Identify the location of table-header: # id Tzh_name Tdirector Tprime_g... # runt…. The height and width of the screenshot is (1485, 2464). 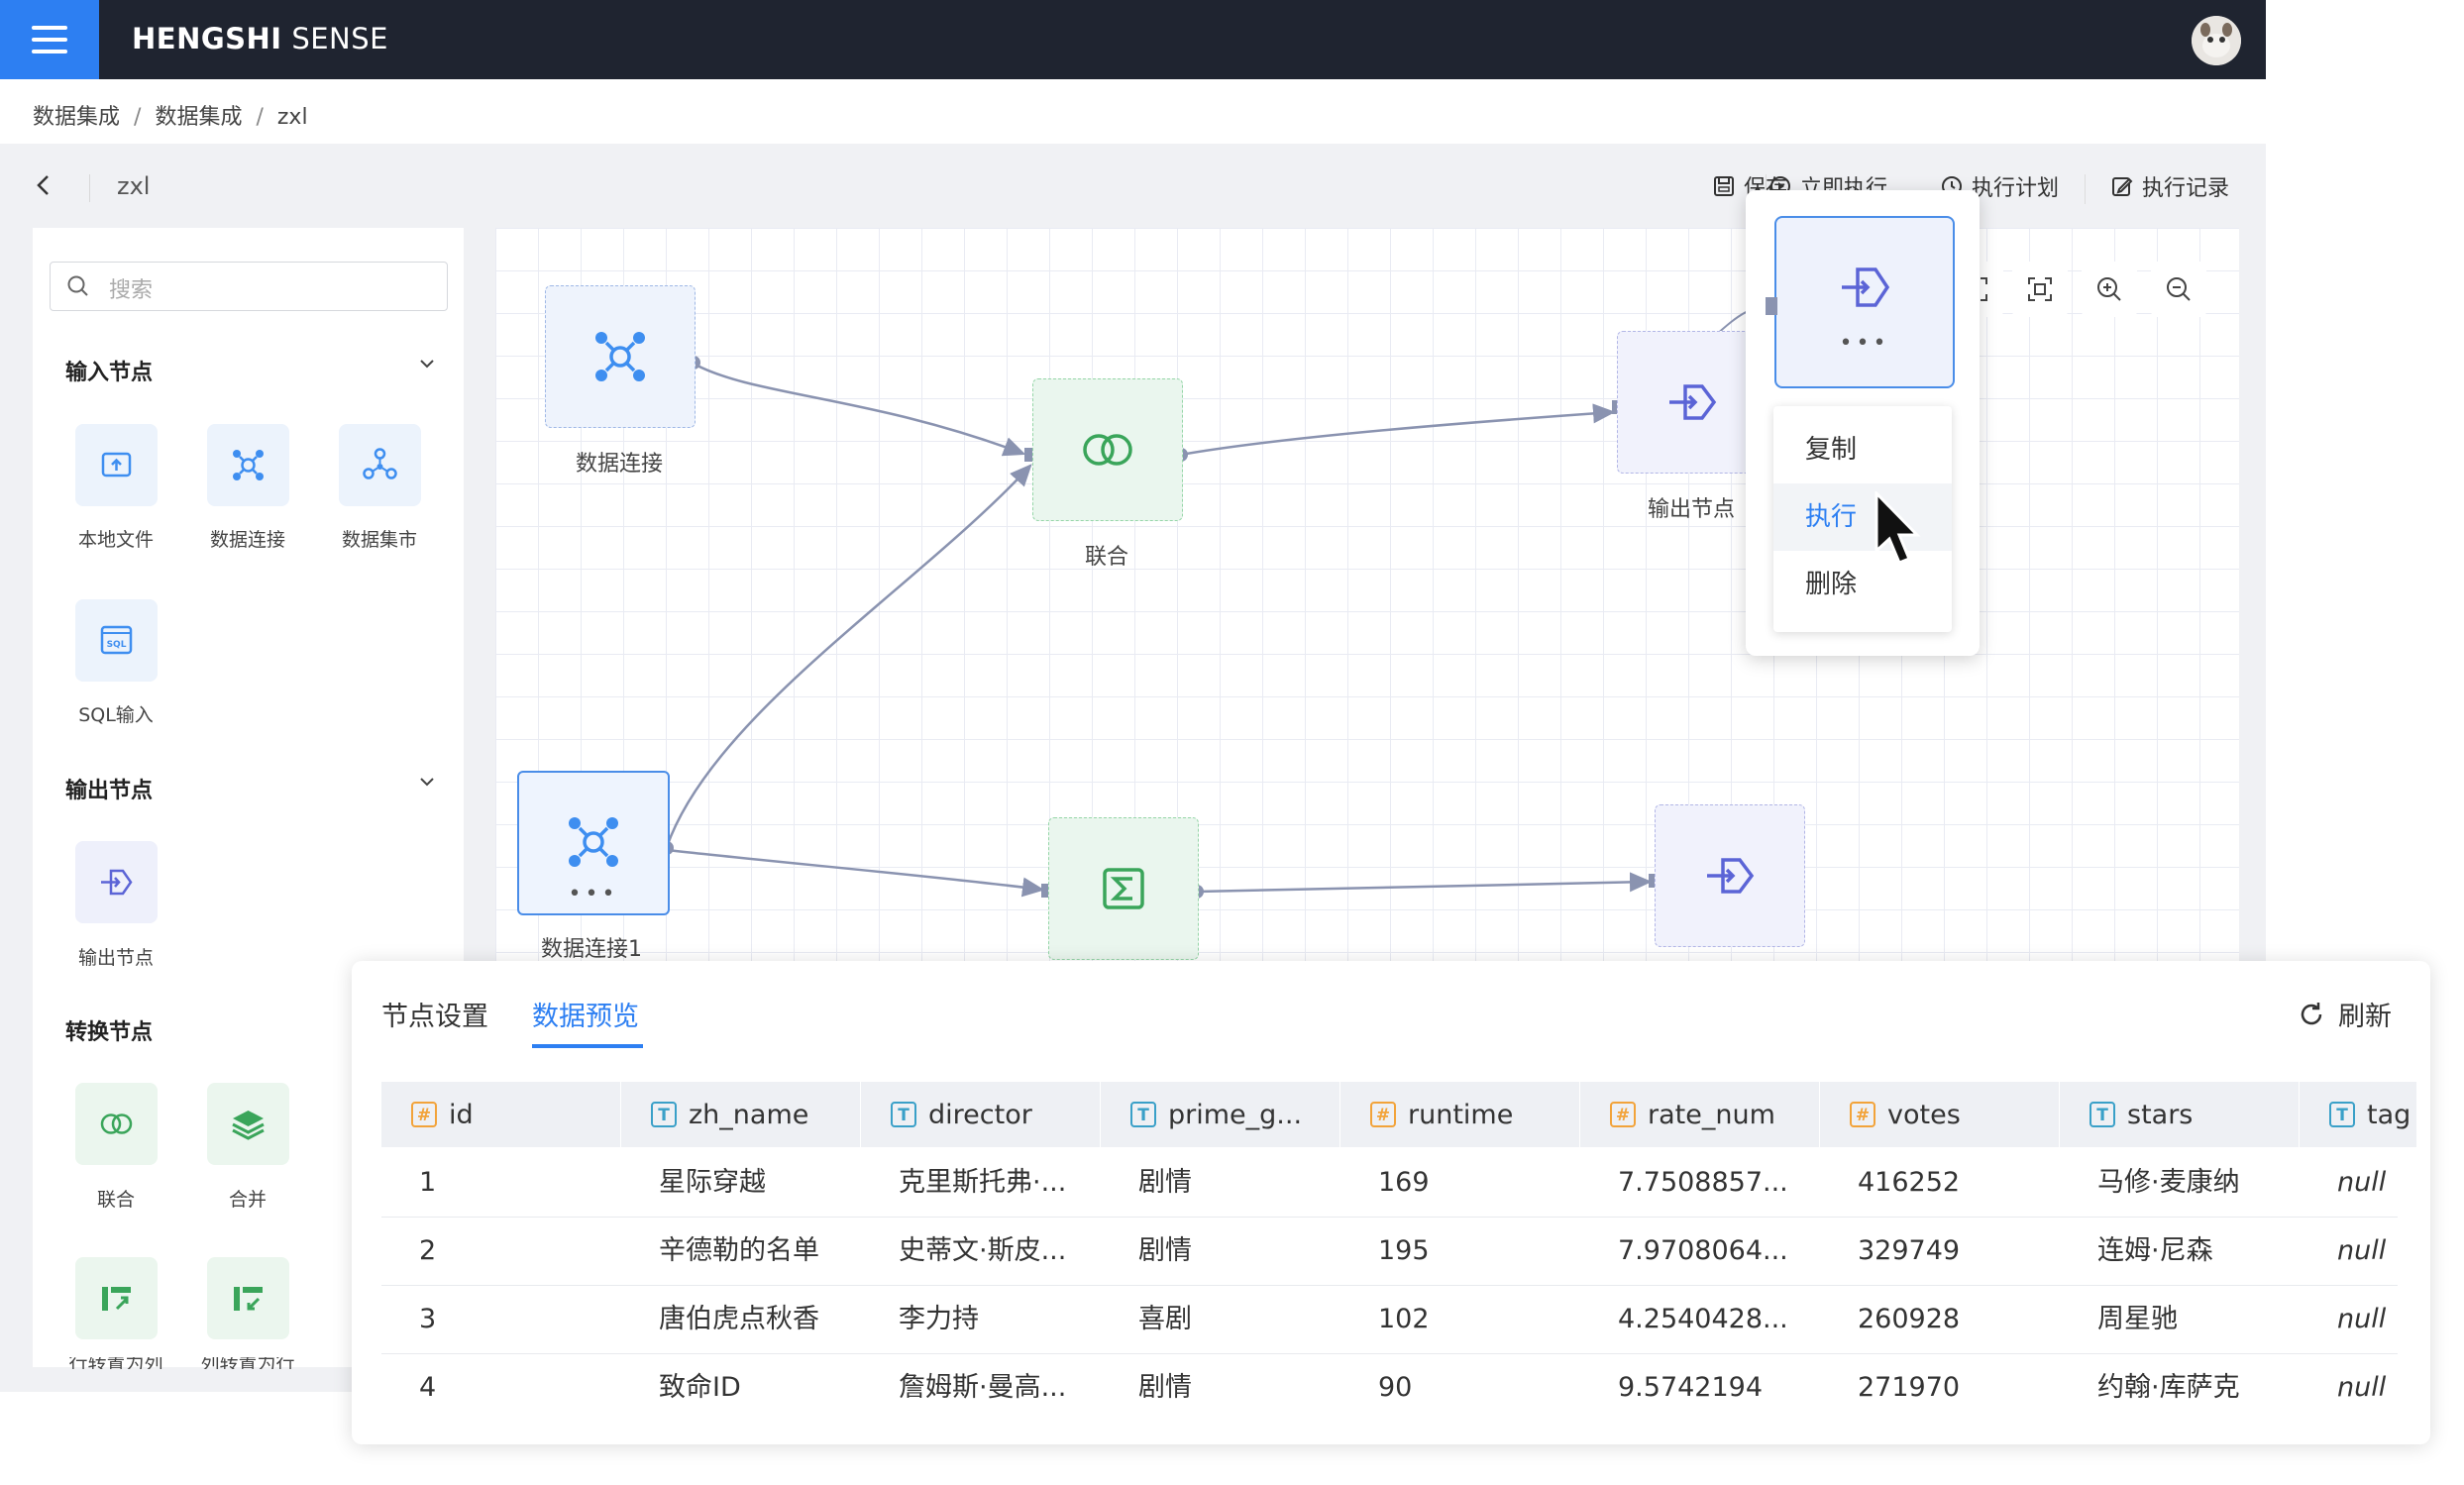
(1399, 1114).